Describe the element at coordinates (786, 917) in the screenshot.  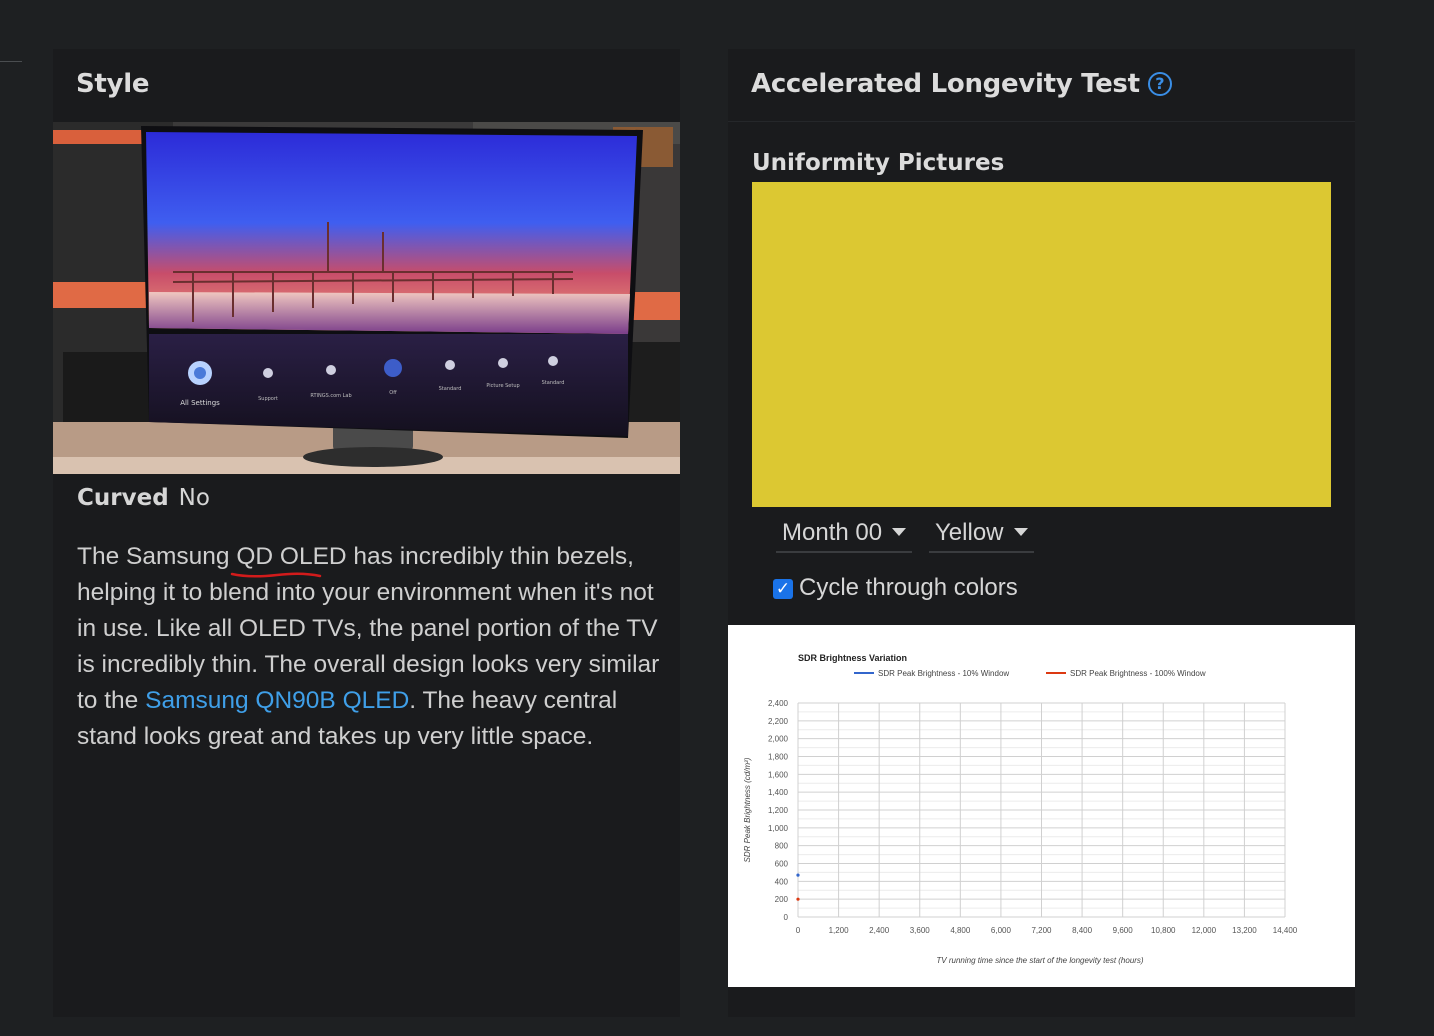
I see `y-tick-label: 0` at that location.